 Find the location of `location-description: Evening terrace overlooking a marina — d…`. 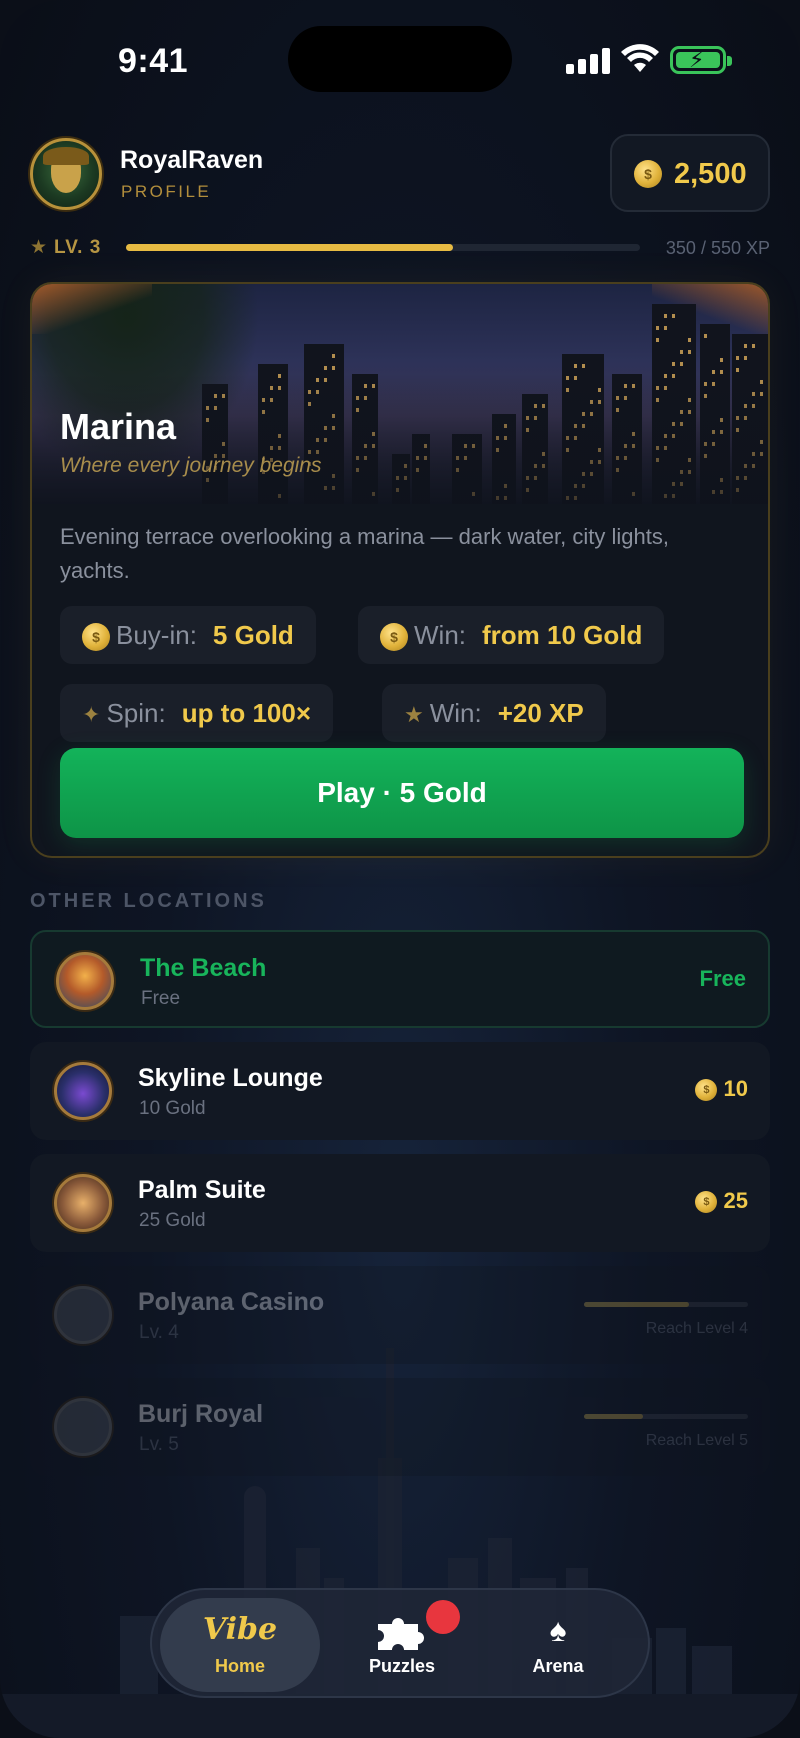

location-description: Evening terrace overlooking a marina — d… is located at coordinates (364, 553).